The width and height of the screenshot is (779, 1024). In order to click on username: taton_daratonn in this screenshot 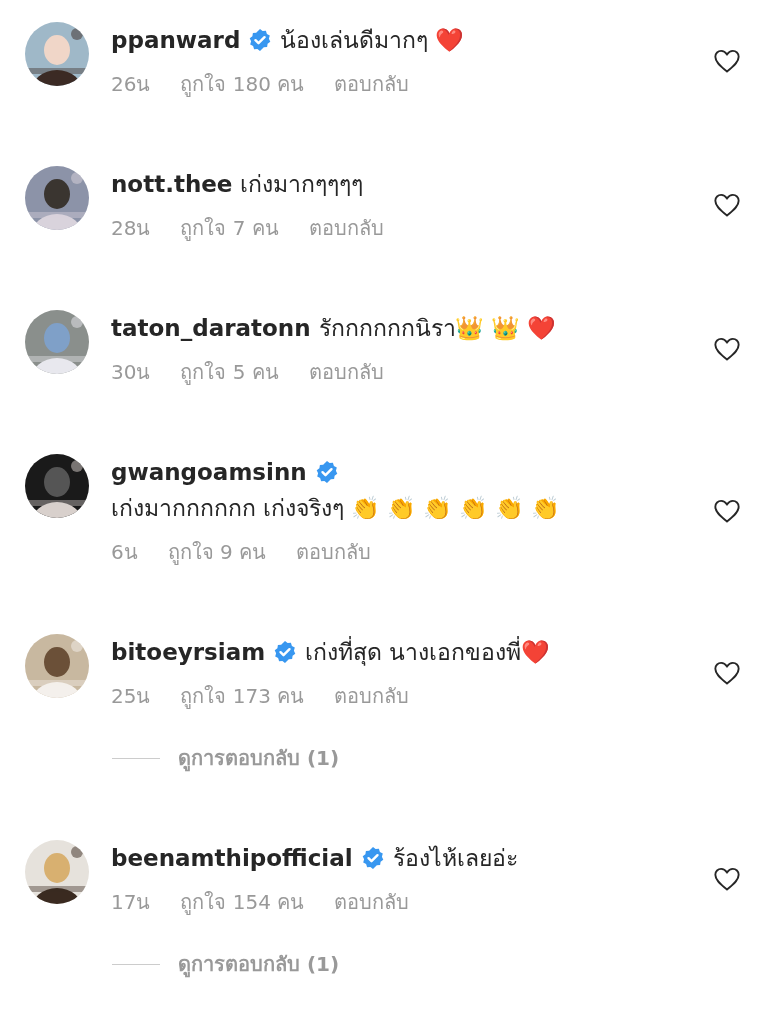, I will do `click(211, 328)`.